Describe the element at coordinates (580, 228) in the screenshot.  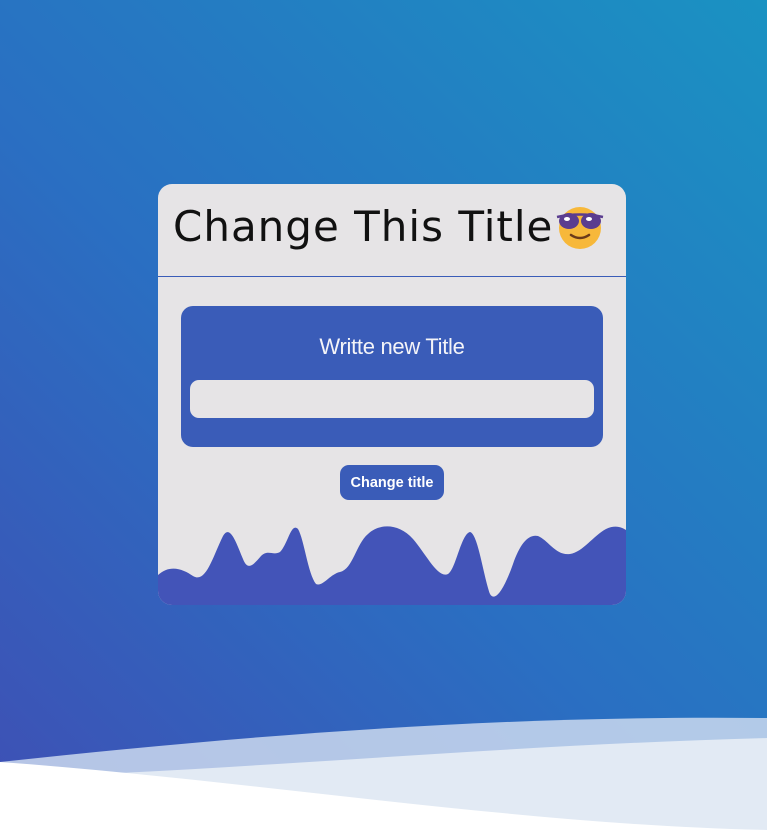
I see `smiling-face-with-sunglasses-icon` at that location.